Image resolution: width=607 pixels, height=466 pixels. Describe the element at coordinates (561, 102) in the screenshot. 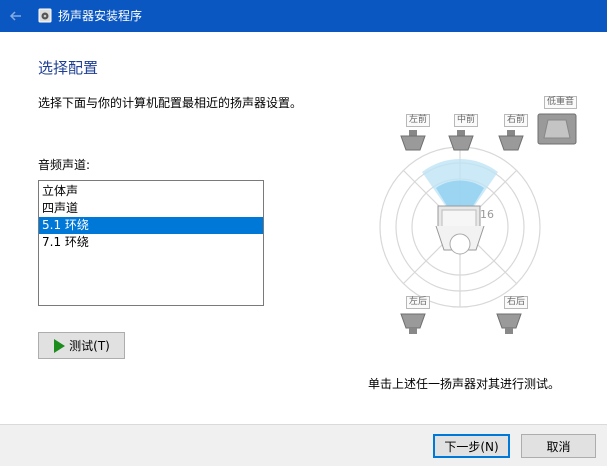

I see `speaker-label-subwoofer: 低重音` at that location.